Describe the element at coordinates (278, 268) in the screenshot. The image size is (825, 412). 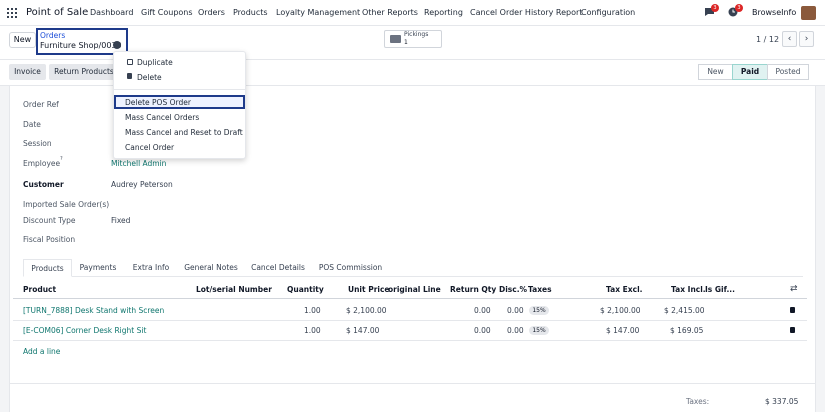
I see `tab-cancel-details: Cancel Details` at that location.